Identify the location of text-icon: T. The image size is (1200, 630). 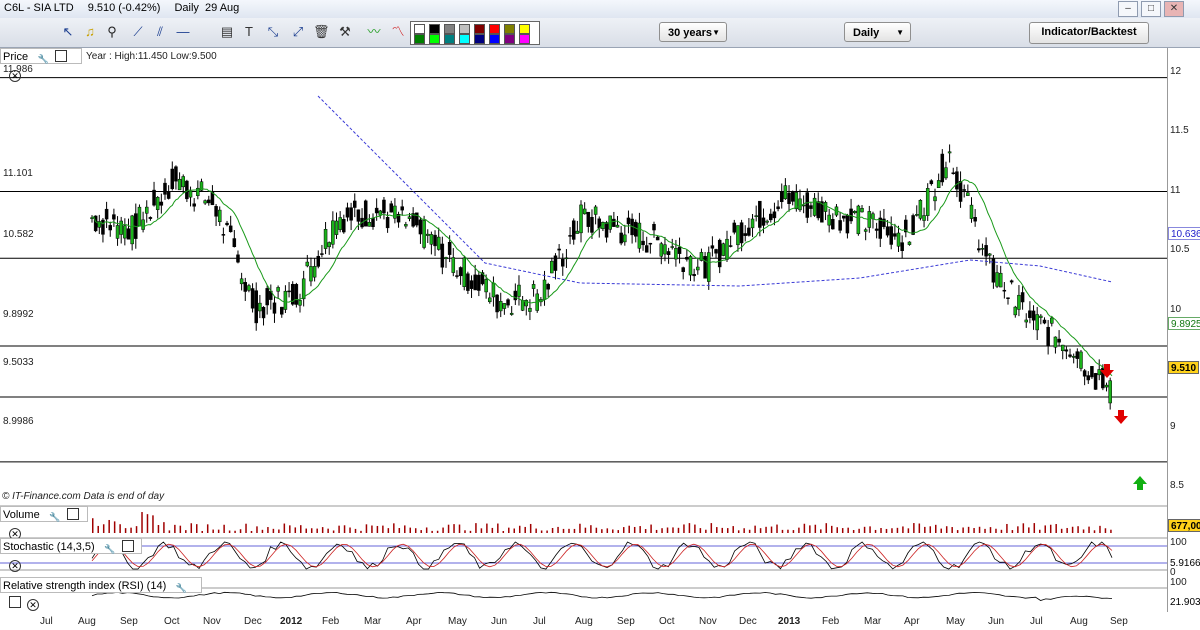
(249, 32).